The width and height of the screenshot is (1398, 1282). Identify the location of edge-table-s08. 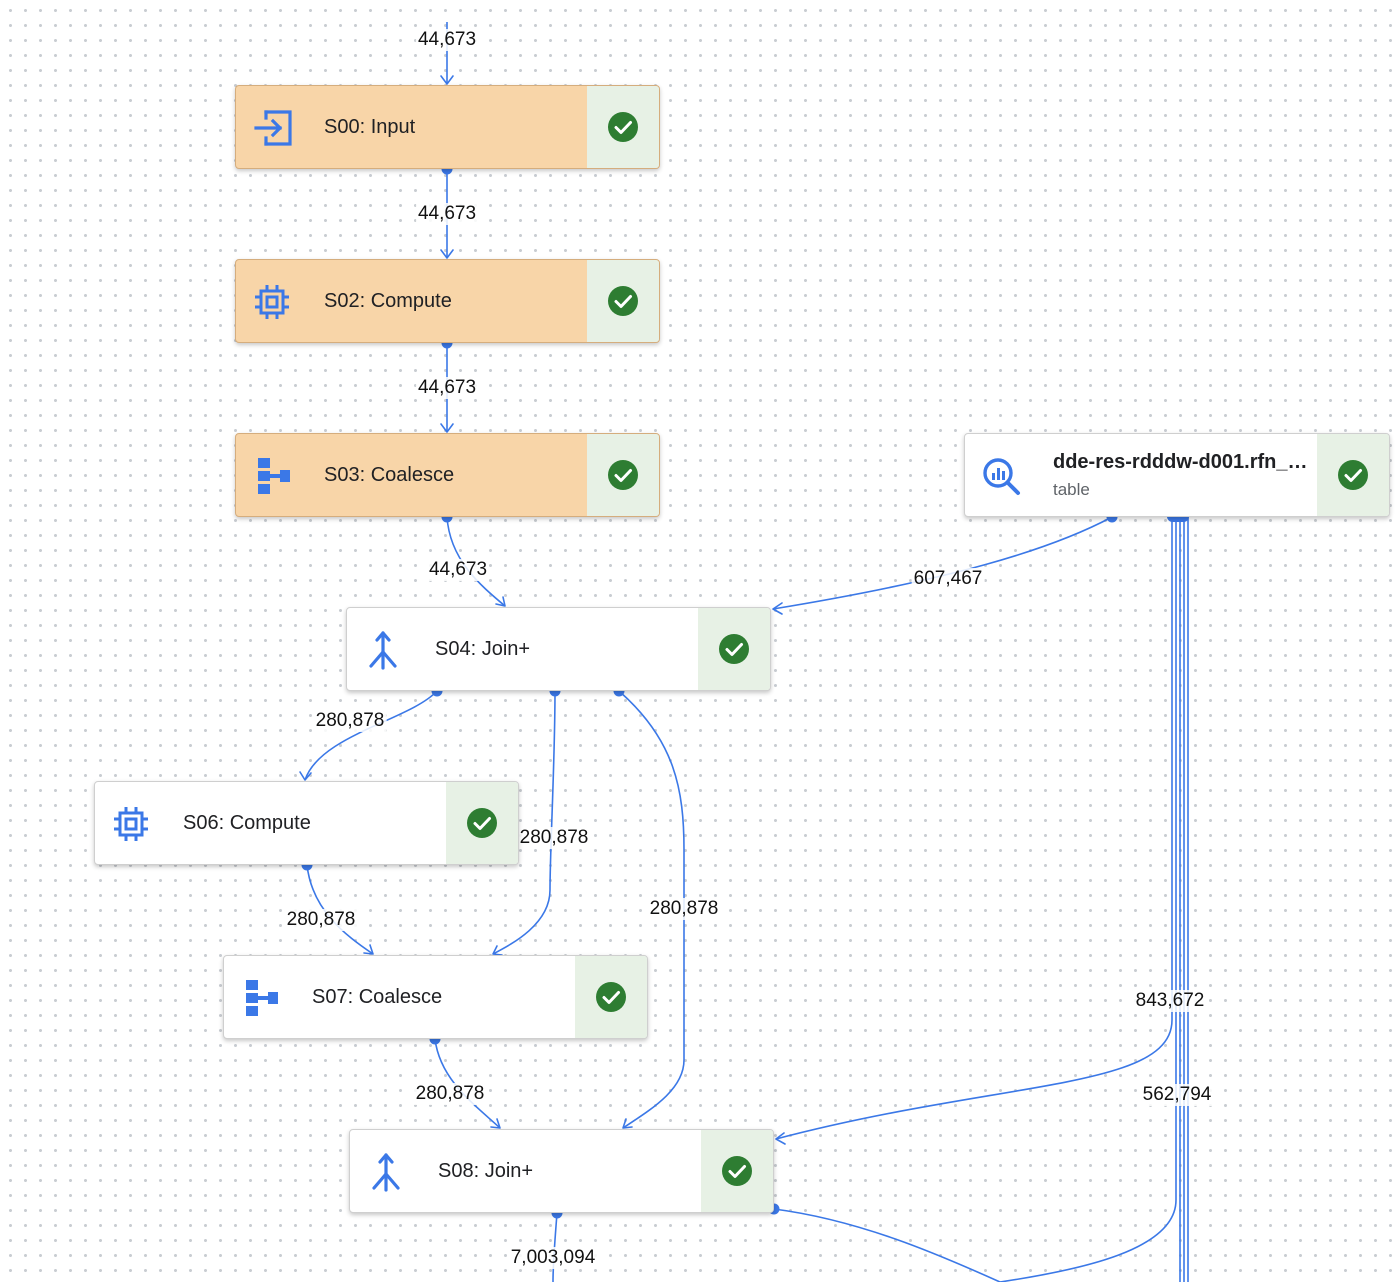
(974, 828).